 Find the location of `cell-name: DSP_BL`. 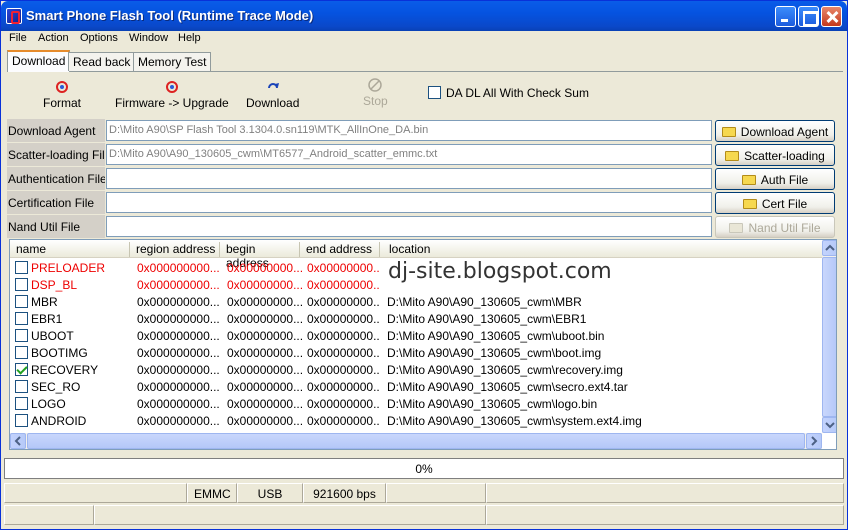

cell-name: DSP_BL is located at coordinates (54, 285).